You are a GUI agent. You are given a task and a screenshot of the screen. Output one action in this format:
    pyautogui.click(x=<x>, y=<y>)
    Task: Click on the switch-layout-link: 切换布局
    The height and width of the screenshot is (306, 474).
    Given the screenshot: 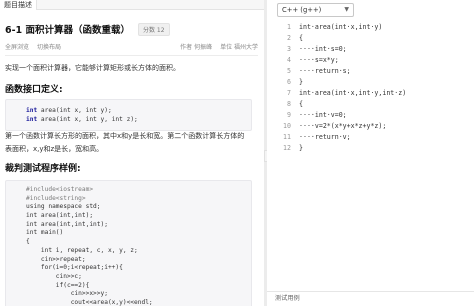 What is the action you would take?
    pyautogui.click(x=49, y=46)
    